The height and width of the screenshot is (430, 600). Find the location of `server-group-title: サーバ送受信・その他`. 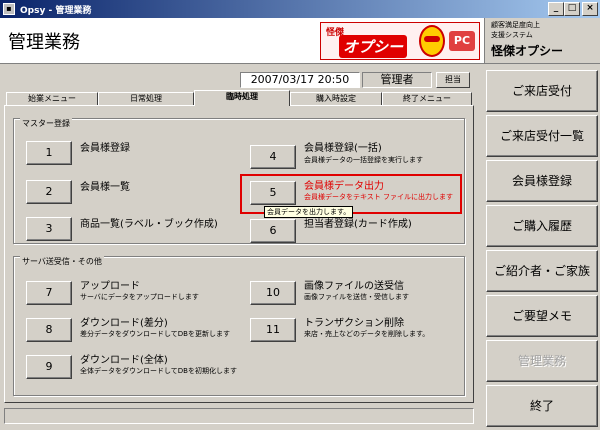

server-group-title: サーバ送受信・その他 is located at coordinates (62, 261).